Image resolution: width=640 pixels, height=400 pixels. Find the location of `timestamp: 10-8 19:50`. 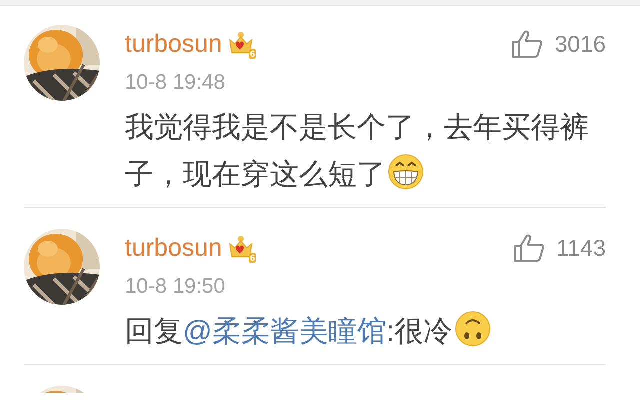

timestamp: 10-8 19:50 is located at coordinates (175, 287).